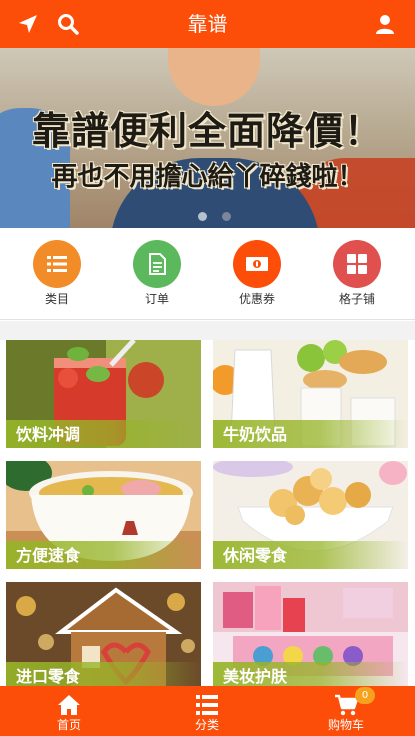 This screenshot has width=415, height=736. I want to click on money-icon, so click(257, 264).